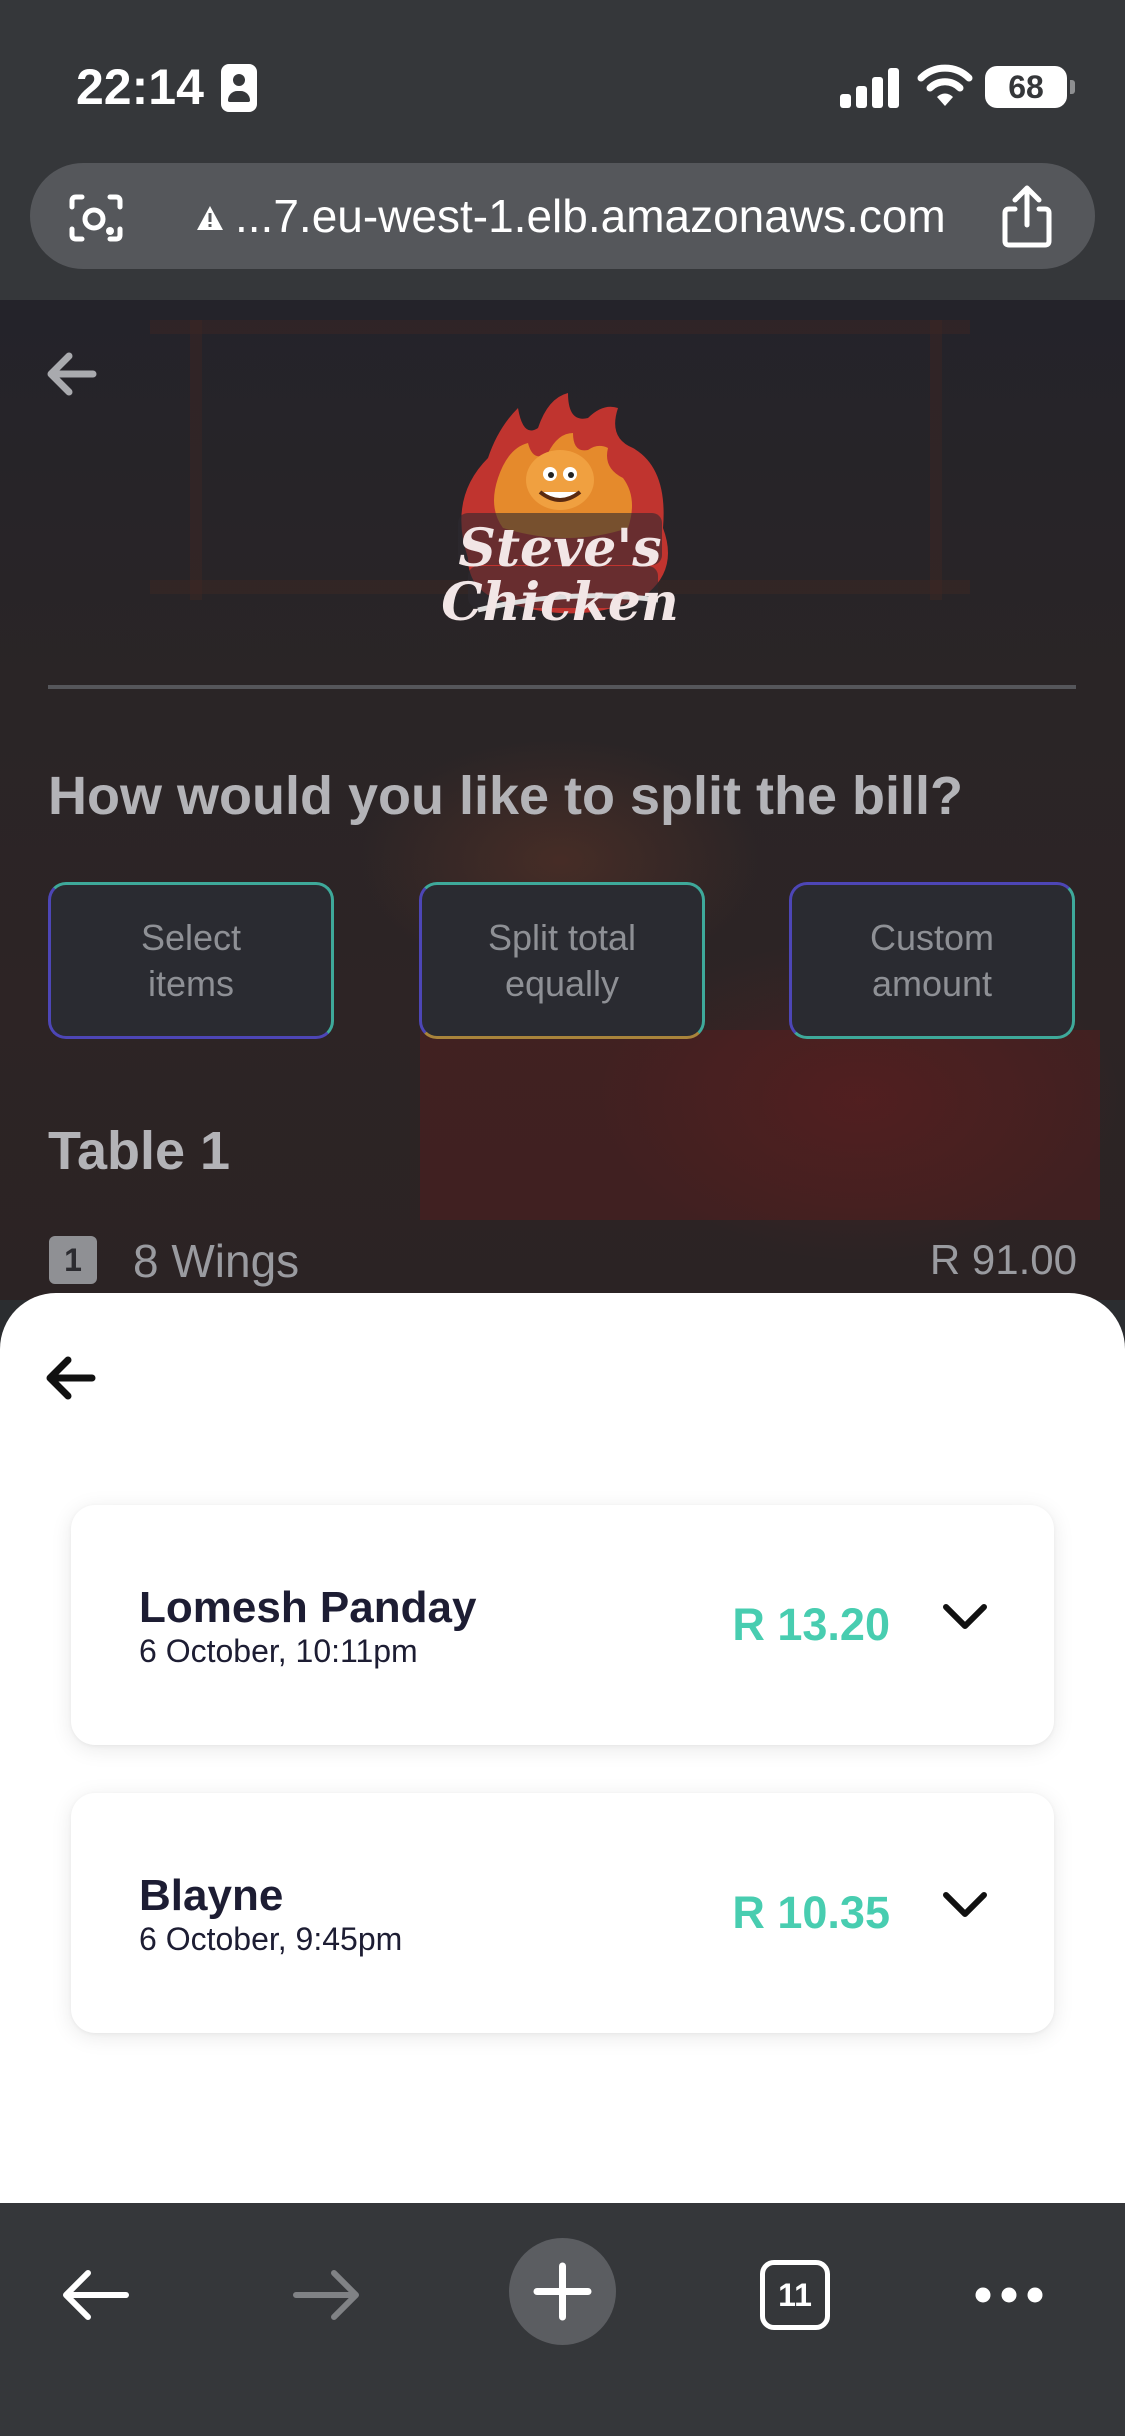  I want to click on browser-toolbar: 11, so click(562, 2319).